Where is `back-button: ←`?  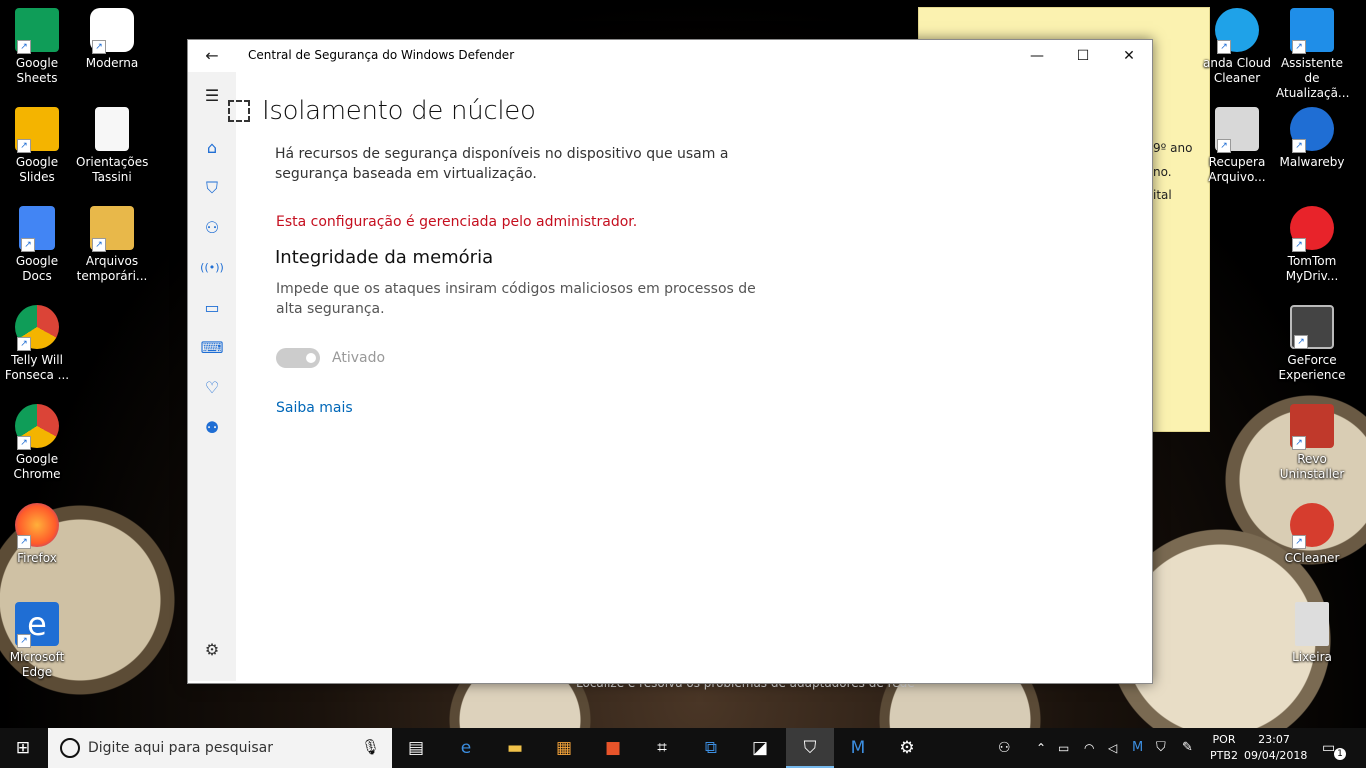 back-button: ← is located at coordinates (212, 56).